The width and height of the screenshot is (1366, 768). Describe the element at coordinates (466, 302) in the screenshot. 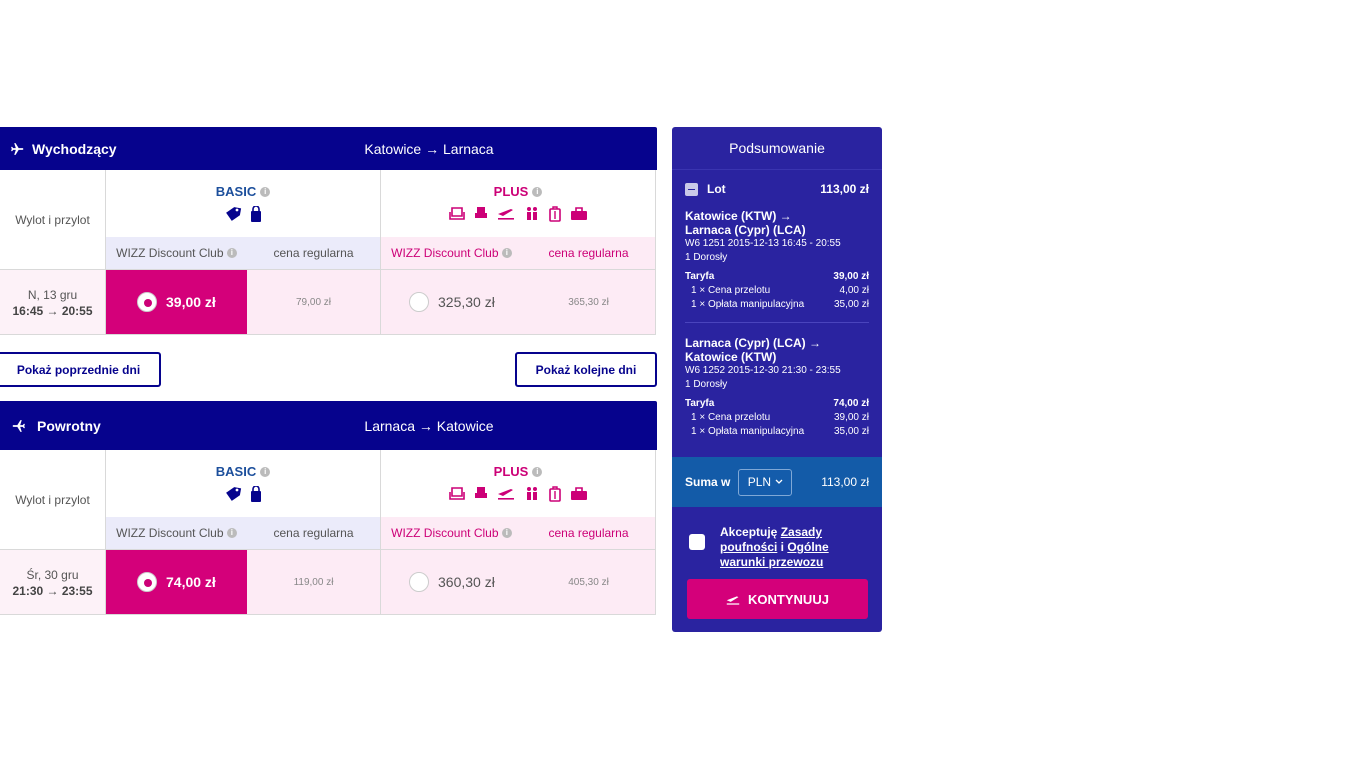

I see `outbound-plus-wdc-price: 325,30 zł` at that location.